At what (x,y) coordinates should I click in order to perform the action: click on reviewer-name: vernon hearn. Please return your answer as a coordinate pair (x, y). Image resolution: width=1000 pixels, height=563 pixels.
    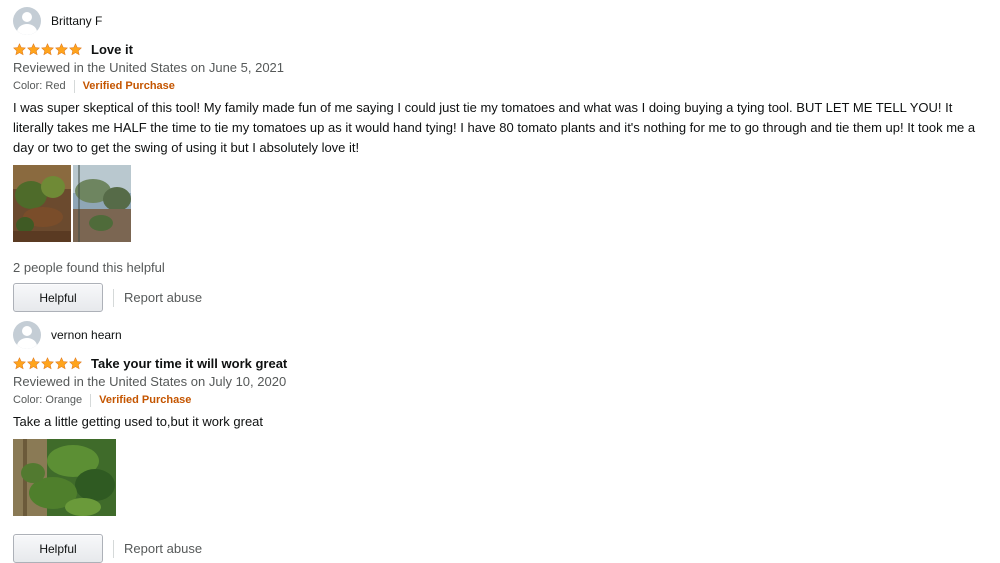
    Looking at the image, I should click on (86, 335).